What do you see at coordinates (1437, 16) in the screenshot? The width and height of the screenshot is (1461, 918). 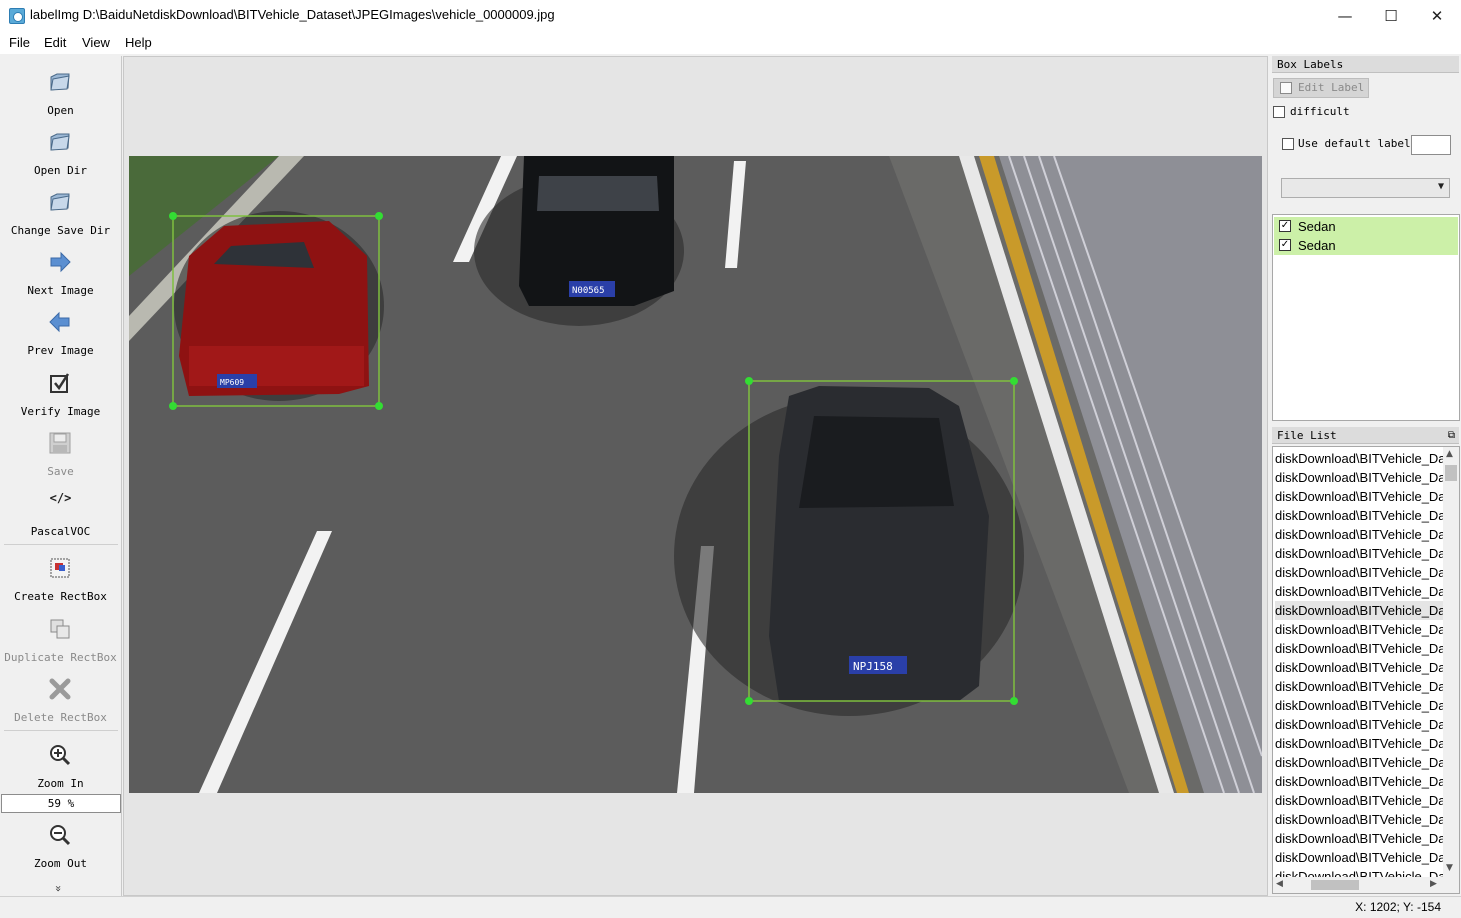 I see `close-button: ✕` at bounding box center [1437, 16].